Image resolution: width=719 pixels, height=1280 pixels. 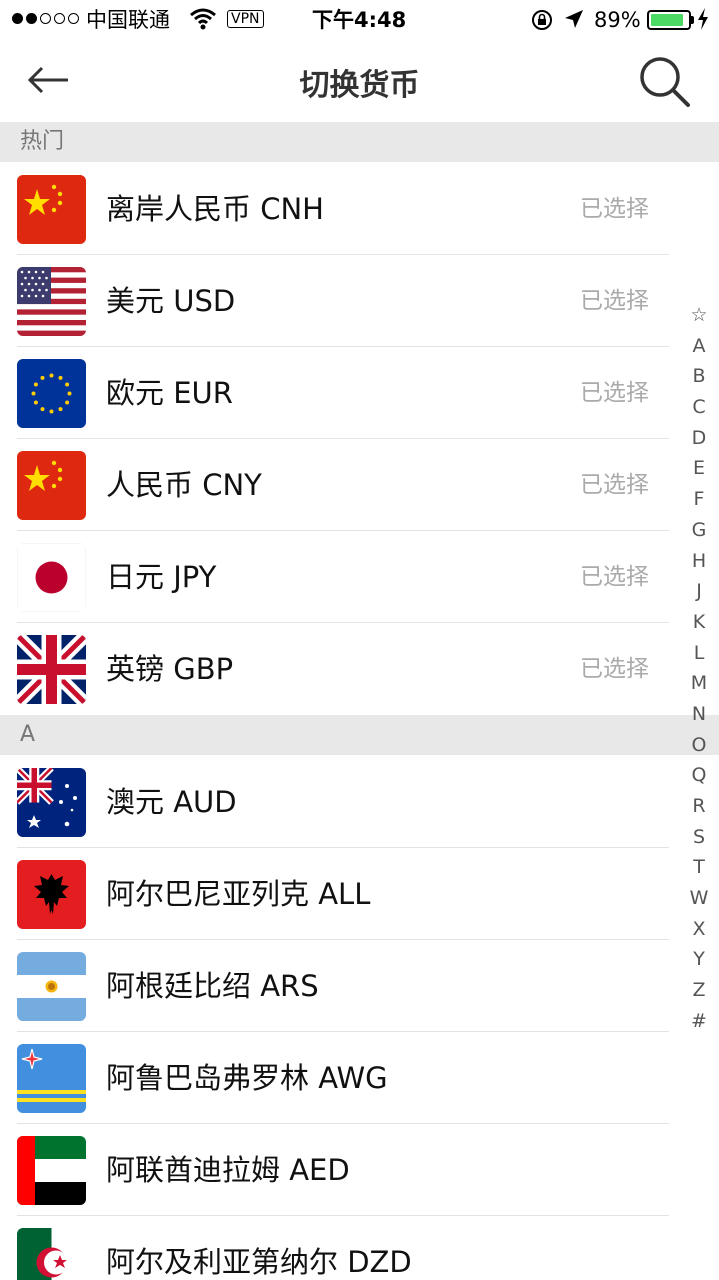 What do you see at coordinates (699, 346) in the screenshot?
I see `index-letter: A` at bounding box center [699, 346].